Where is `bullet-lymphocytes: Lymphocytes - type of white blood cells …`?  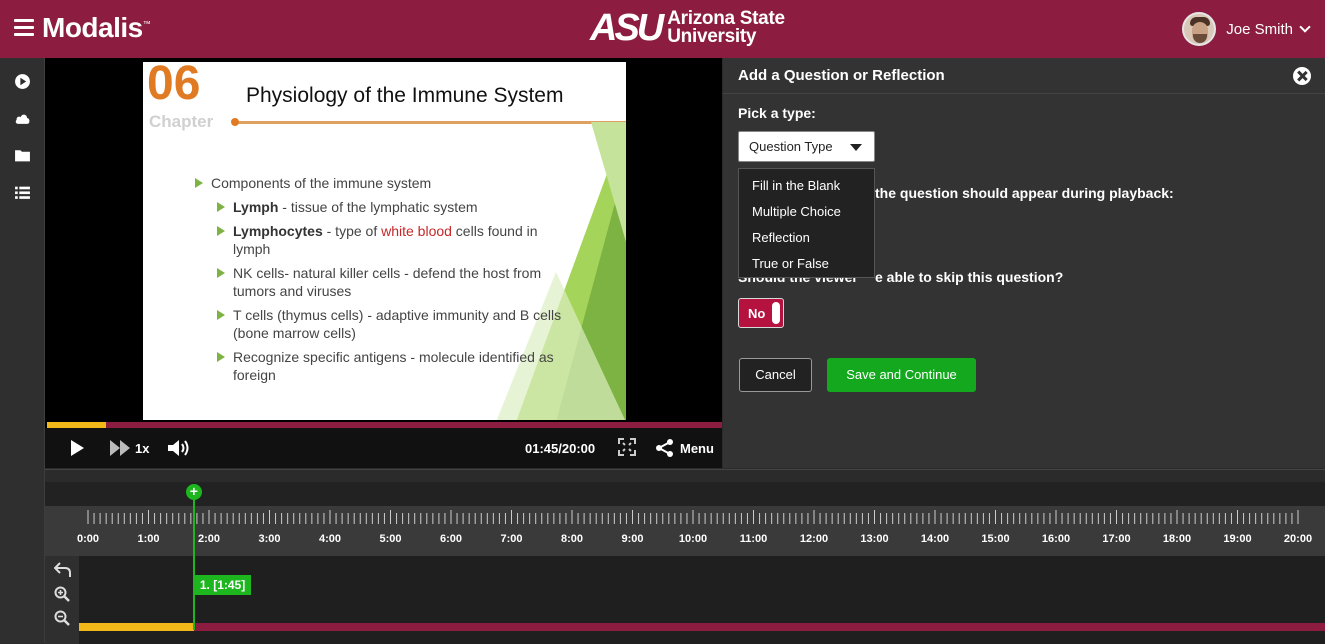 bullet-lymphocytes: Lymphocytes - type of white blood cells … is located at coordinates (389, 240).